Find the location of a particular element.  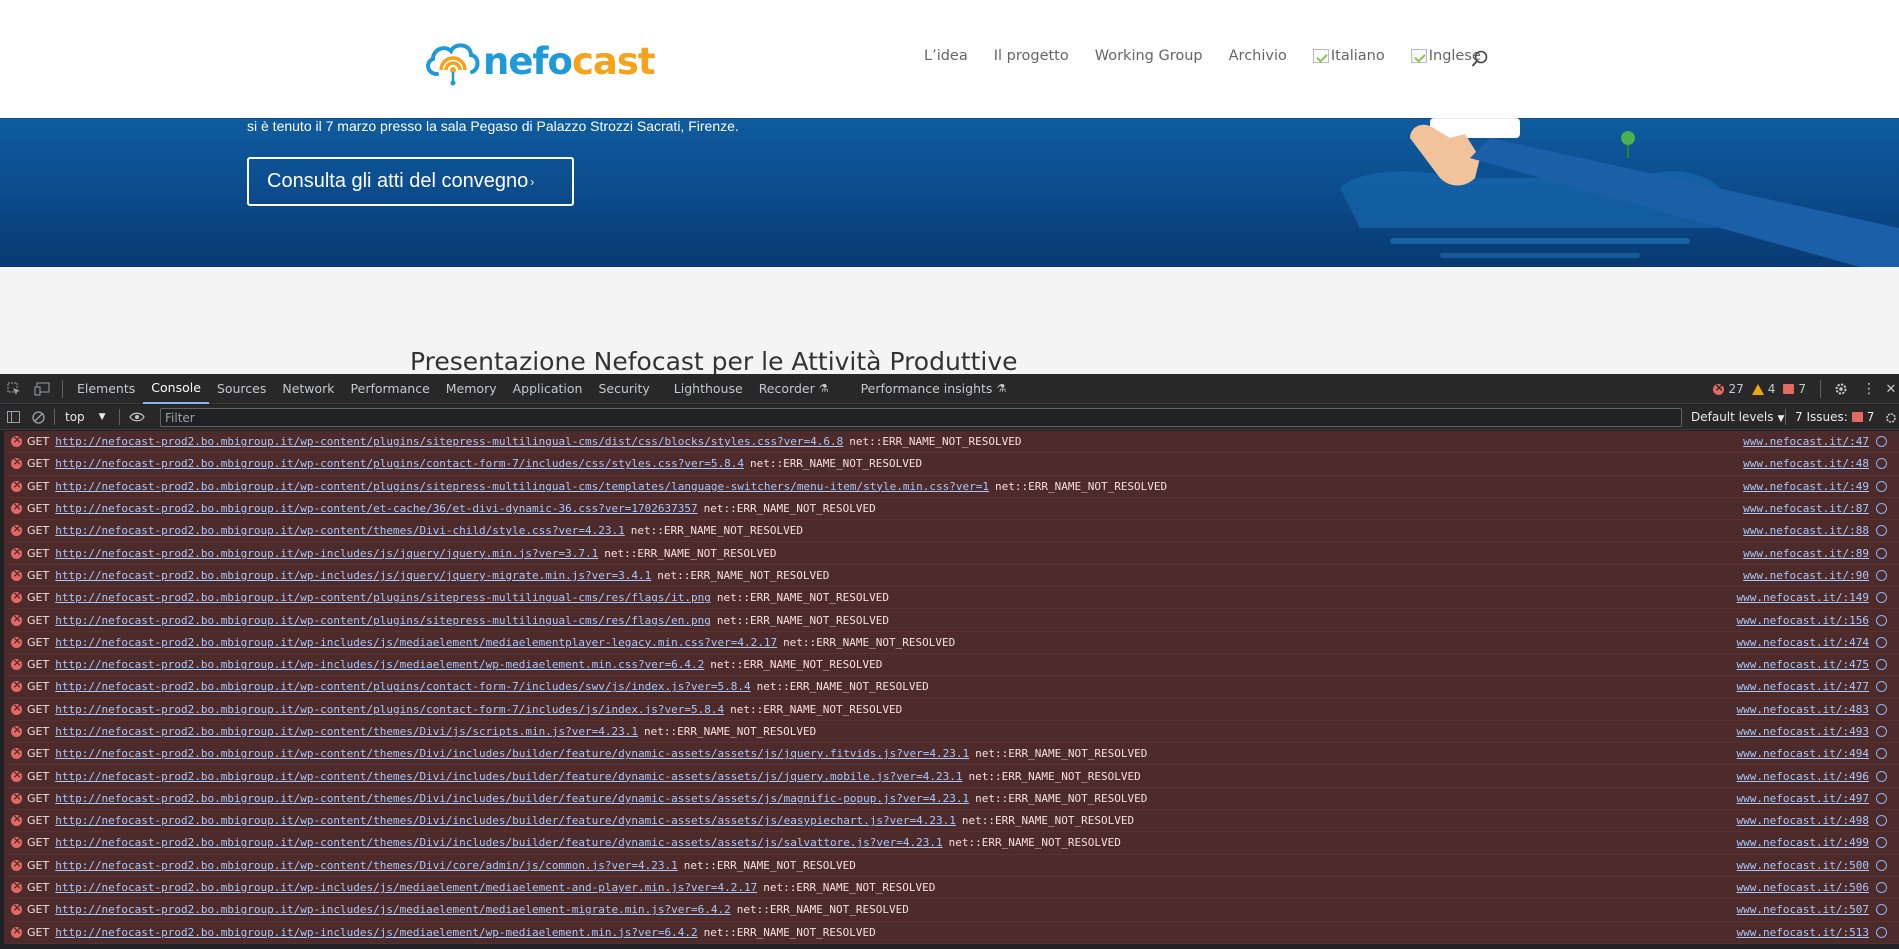

nav-item-italiano: Italiano is located at coordinates (1348, 56).